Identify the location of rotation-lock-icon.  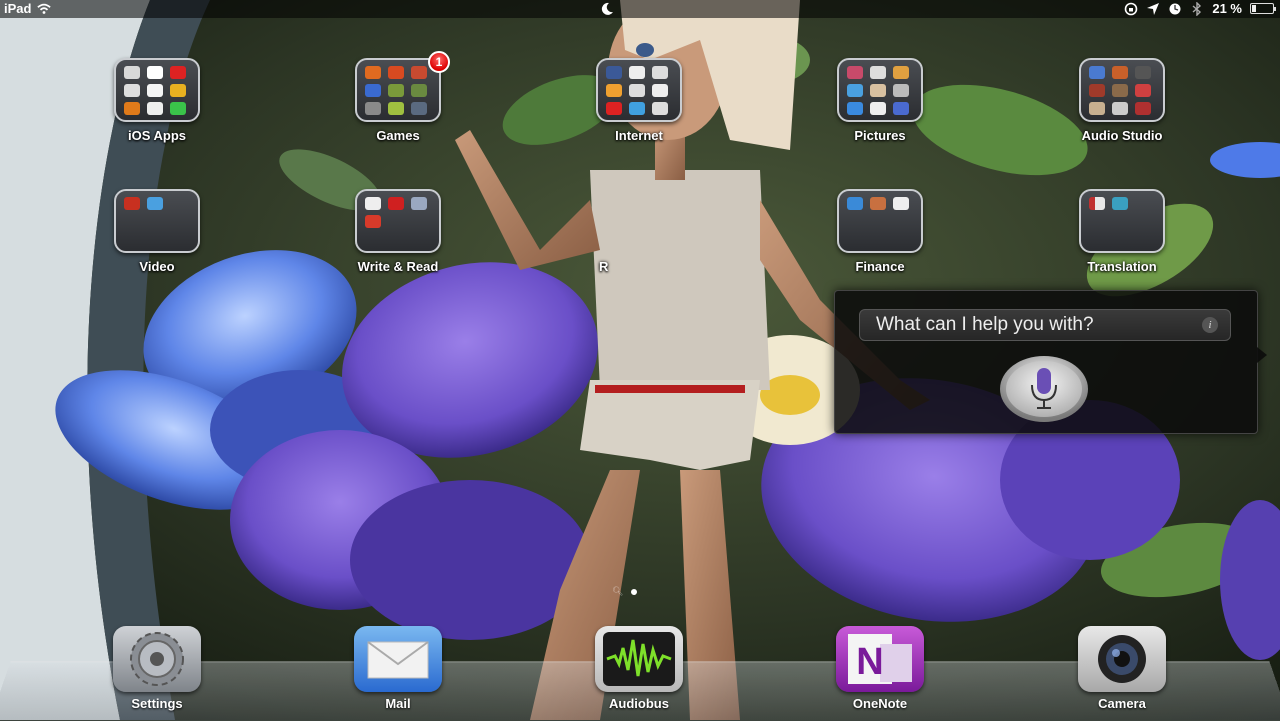
(1131, 8).